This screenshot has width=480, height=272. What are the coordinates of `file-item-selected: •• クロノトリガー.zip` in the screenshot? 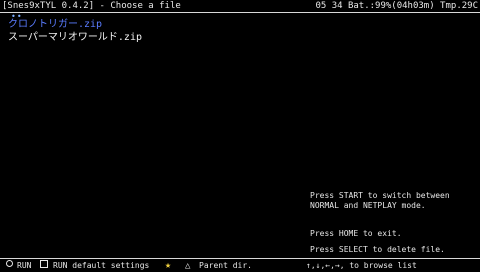 It's located at (75, 22).